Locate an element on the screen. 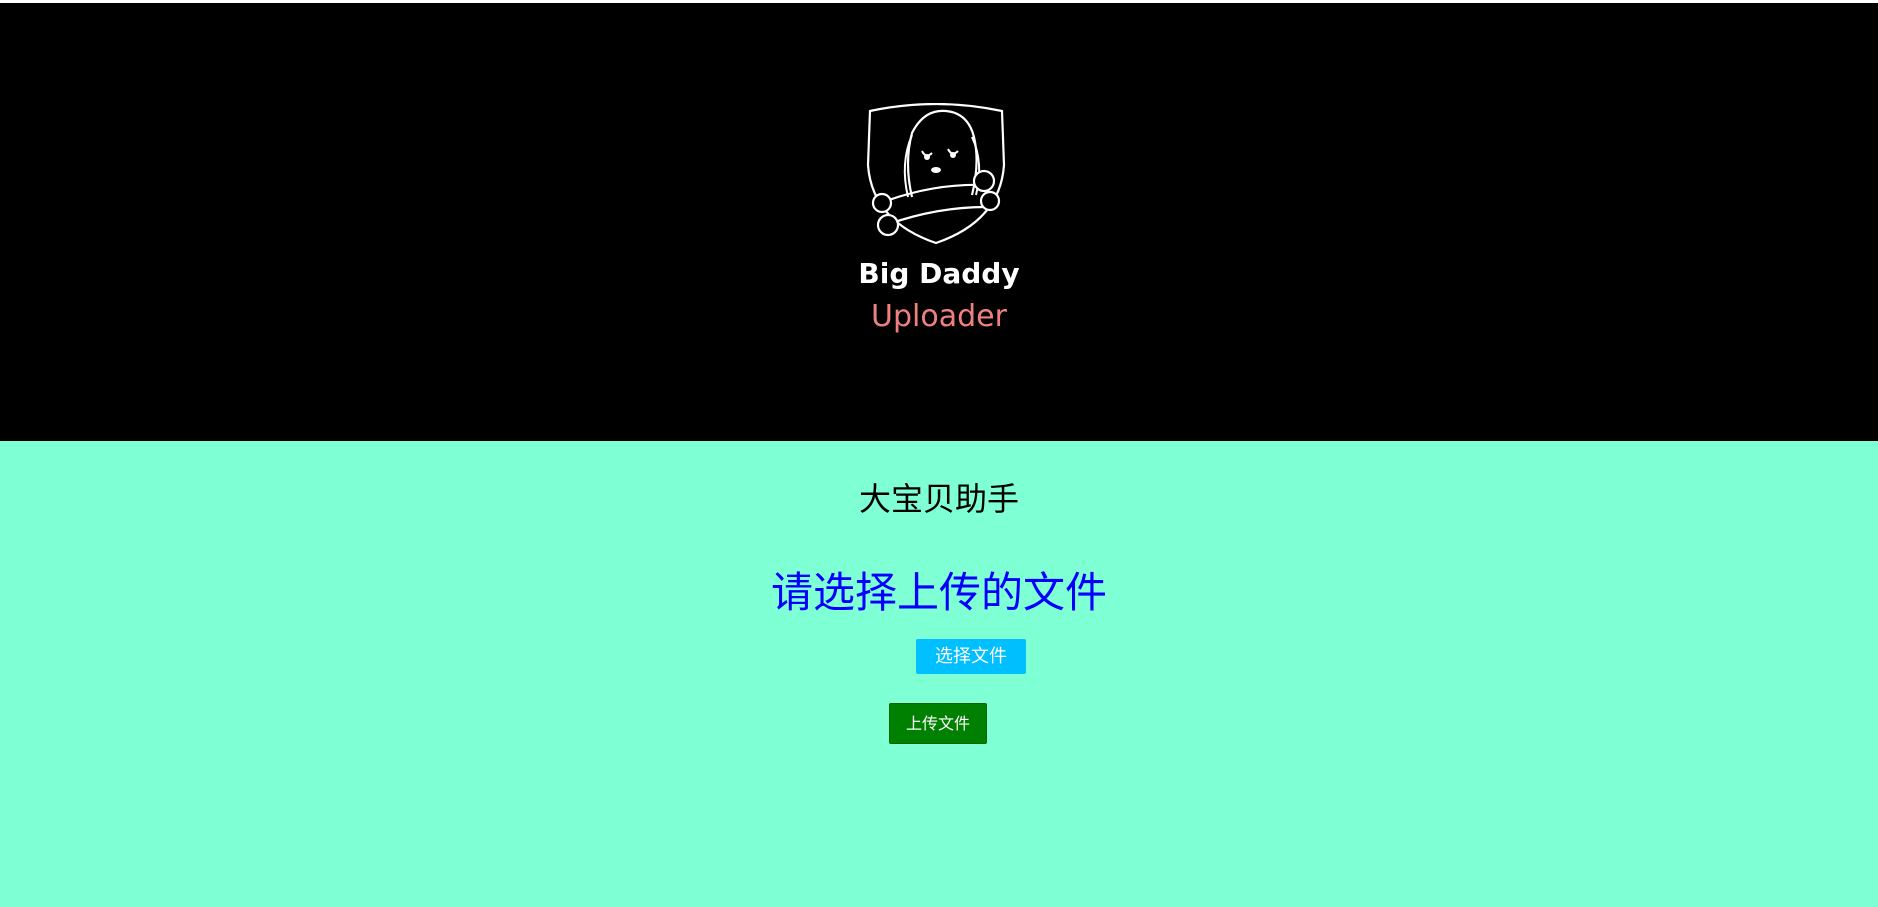 The width and height of the screenshot is (1878, 907). choose-file-button: 选择文件 is located at coordinates (971, 656).